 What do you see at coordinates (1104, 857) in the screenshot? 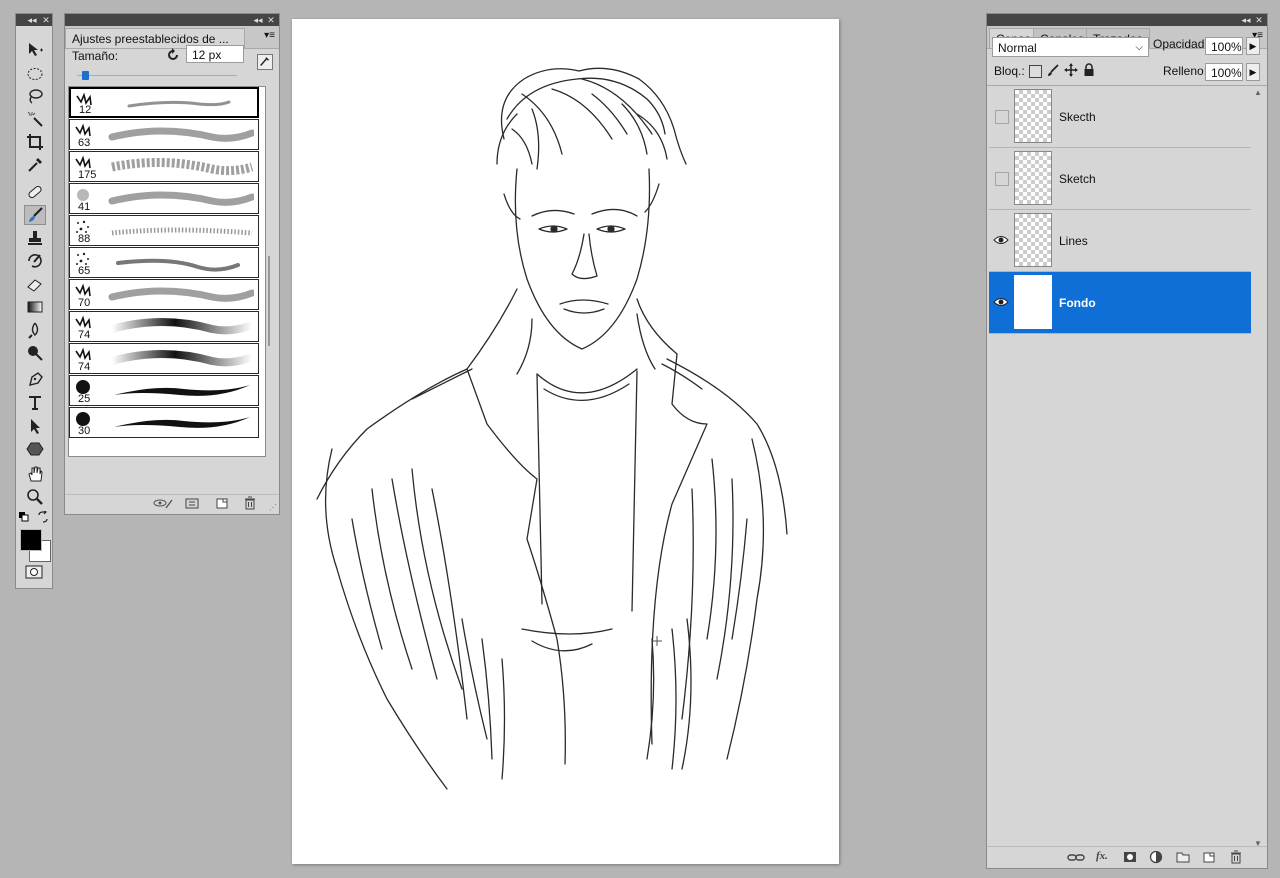
I see `fx-icon: fx.` at bounding box center [1104, 857].